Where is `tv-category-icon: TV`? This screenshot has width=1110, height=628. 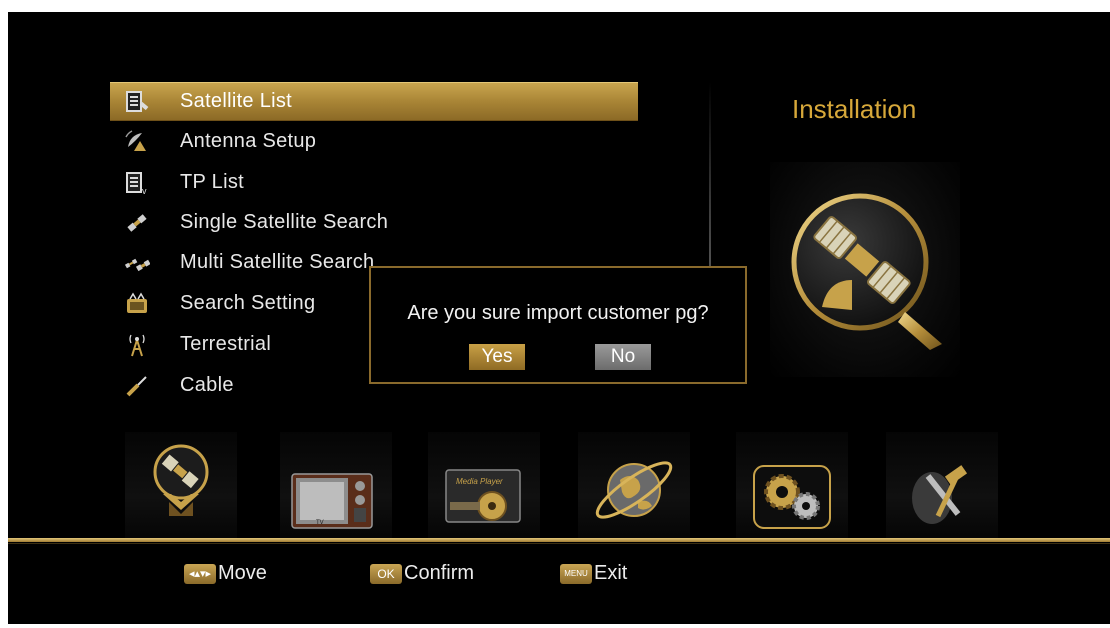 tv-category-icon: TV is located at coordinates (332, 501).